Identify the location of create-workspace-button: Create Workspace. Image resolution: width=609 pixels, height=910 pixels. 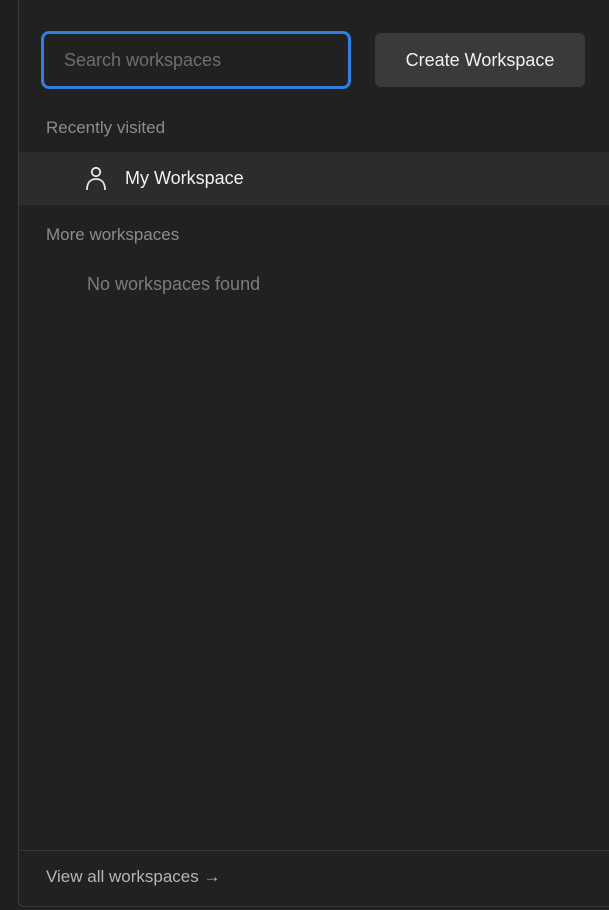
(480, 60).